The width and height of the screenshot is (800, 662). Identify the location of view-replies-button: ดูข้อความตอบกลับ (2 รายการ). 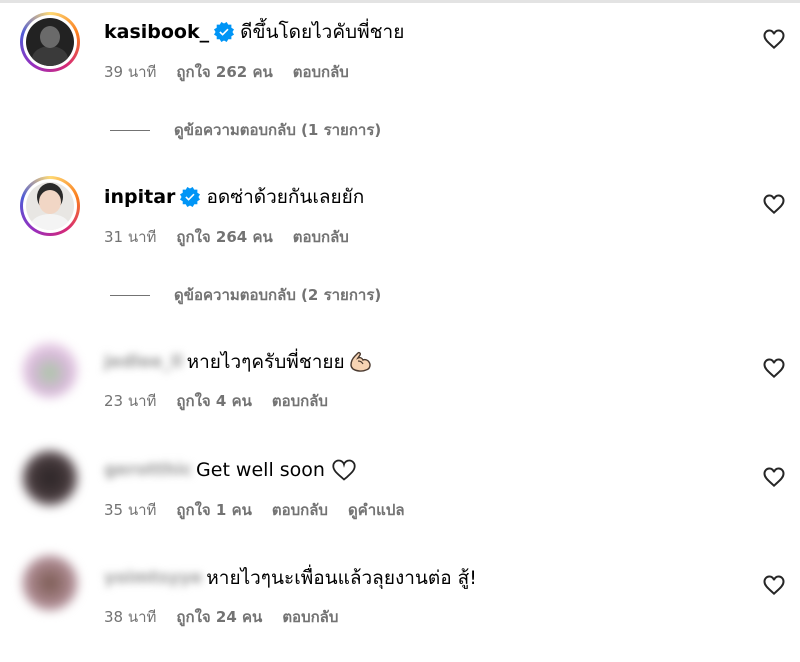
(245, 295).